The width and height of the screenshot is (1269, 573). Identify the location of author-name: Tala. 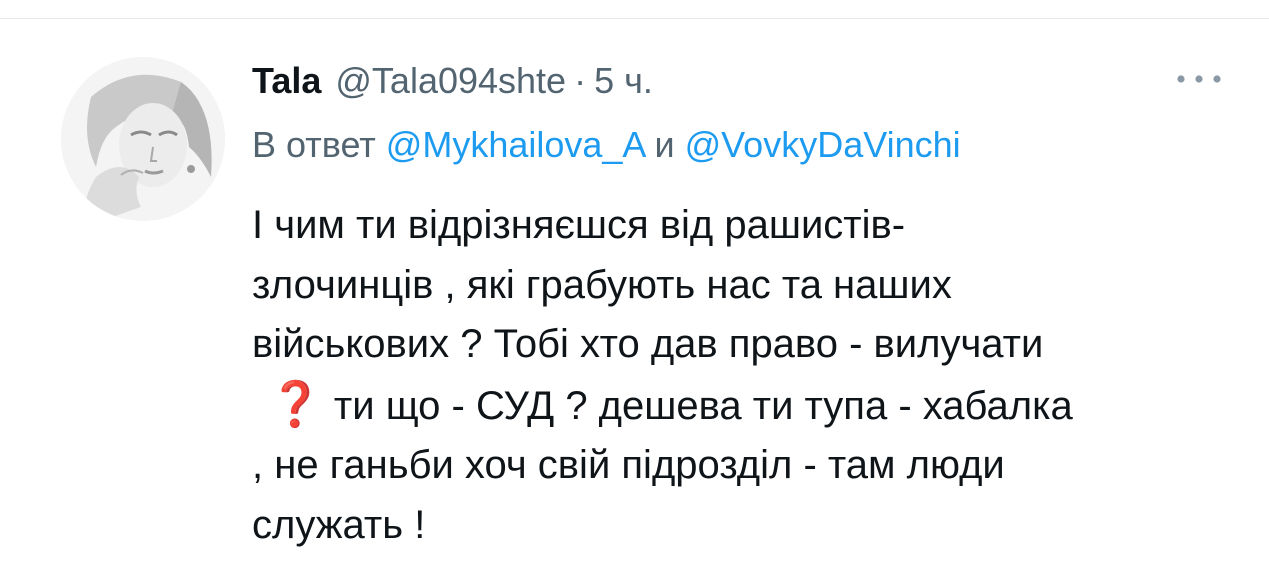
(286, 81).